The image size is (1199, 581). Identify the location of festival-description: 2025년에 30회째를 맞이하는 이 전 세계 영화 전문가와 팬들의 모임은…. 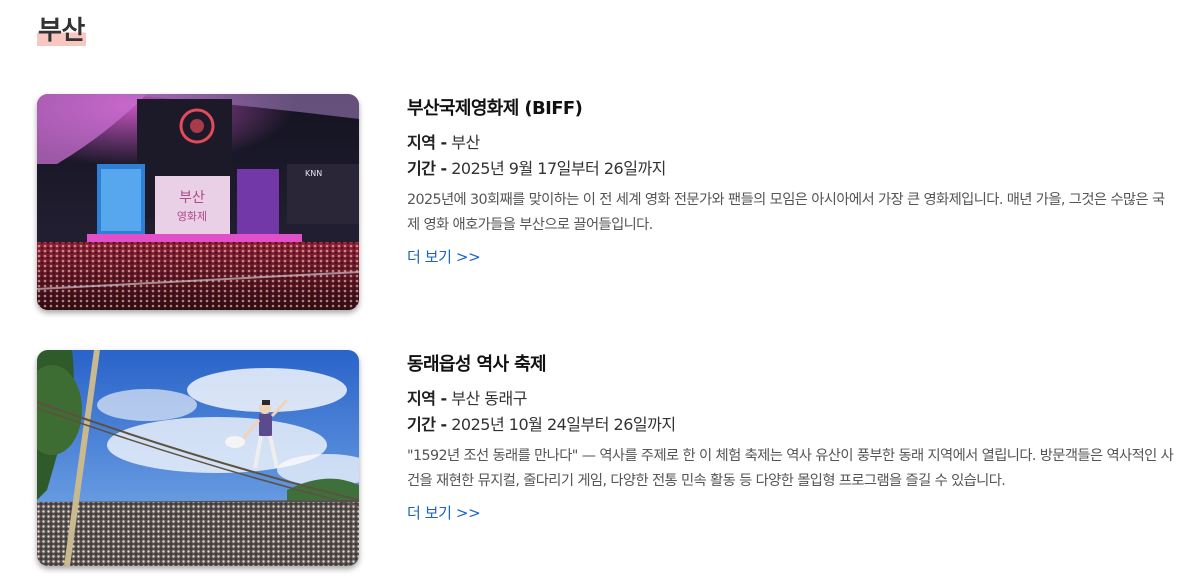
(786, 212).